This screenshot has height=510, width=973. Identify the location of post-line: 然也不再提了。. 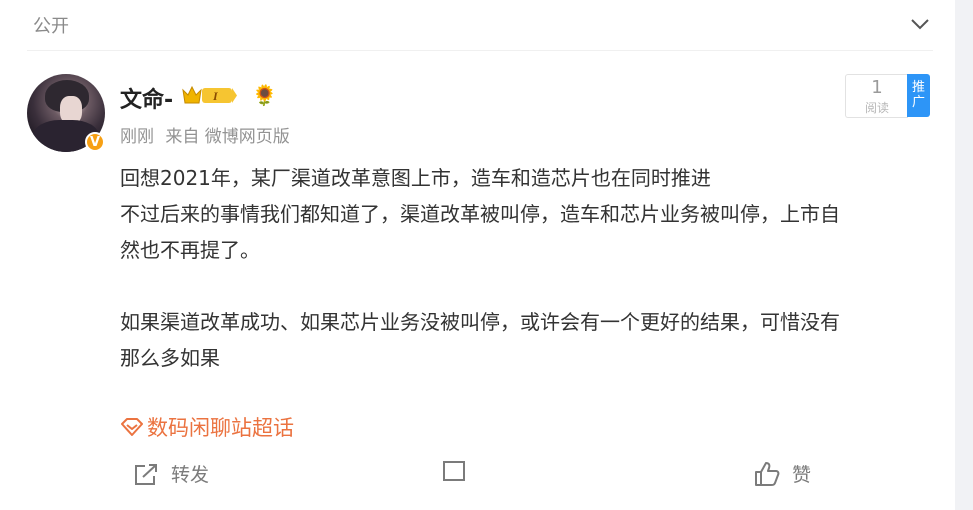
(190, 250).